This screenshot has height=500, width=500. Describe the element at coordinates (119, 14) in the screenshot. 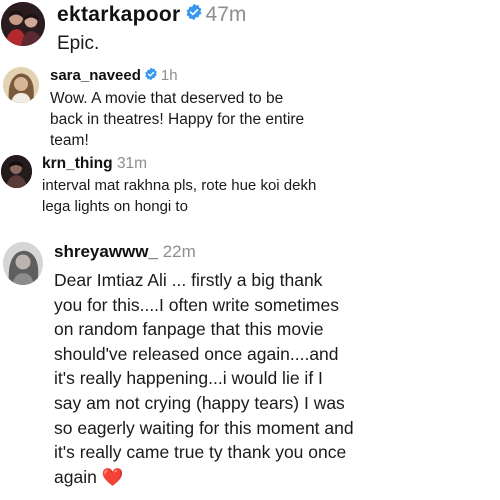

I see `username: ektarkapoor` at that location.